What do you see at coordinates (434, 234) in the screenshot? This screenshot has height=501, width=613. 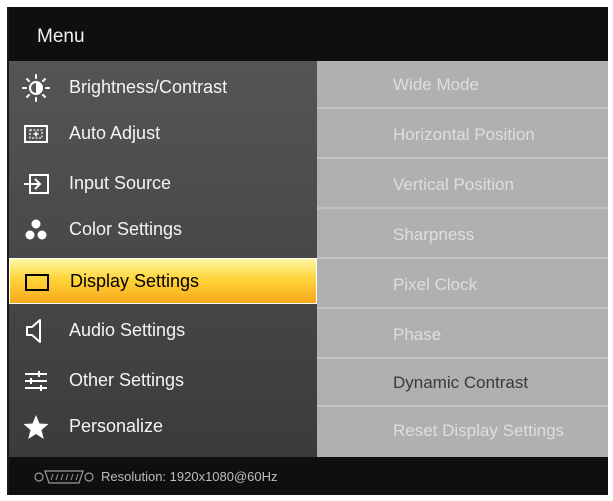 I see `submenu-item-label: Sharpness` at bounding box center [434, 234].